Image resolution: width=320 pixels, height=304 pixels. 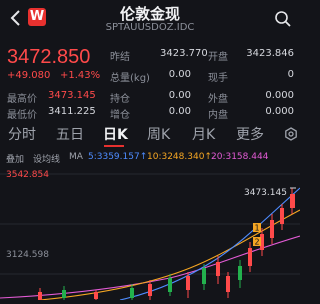 What do you see at coordinates (203, 134) in the screenshot?
I see `tab-monthly-k: 月K` at bounding box center [203, 134].